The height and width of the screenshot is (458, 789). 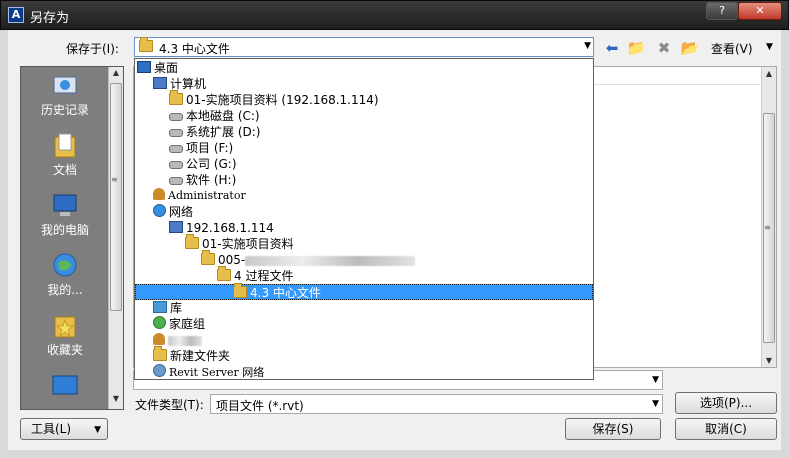 What do you see at coordinates (181, 212) in the screenshot?
I see `dropdown-item-label: 网络` at bounding box center [181, 212].